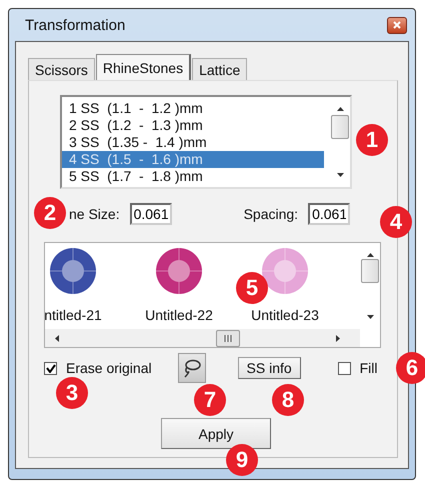 The width and height of the screenshot is (425, 488). Describe the element at coordinates (202, 338) in the screenshot. I see `scrollbar` at that location.